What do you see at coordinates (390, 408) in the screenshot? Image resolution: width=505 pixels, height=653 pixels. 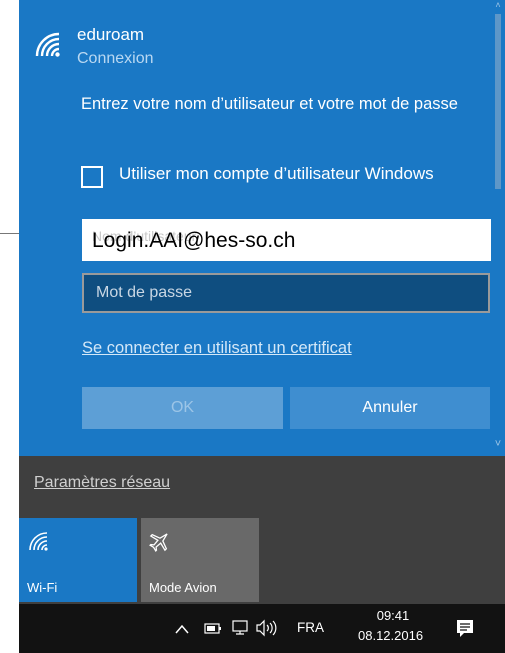 I see `cancel-button: Annuler` at bounding box center [390, 408].